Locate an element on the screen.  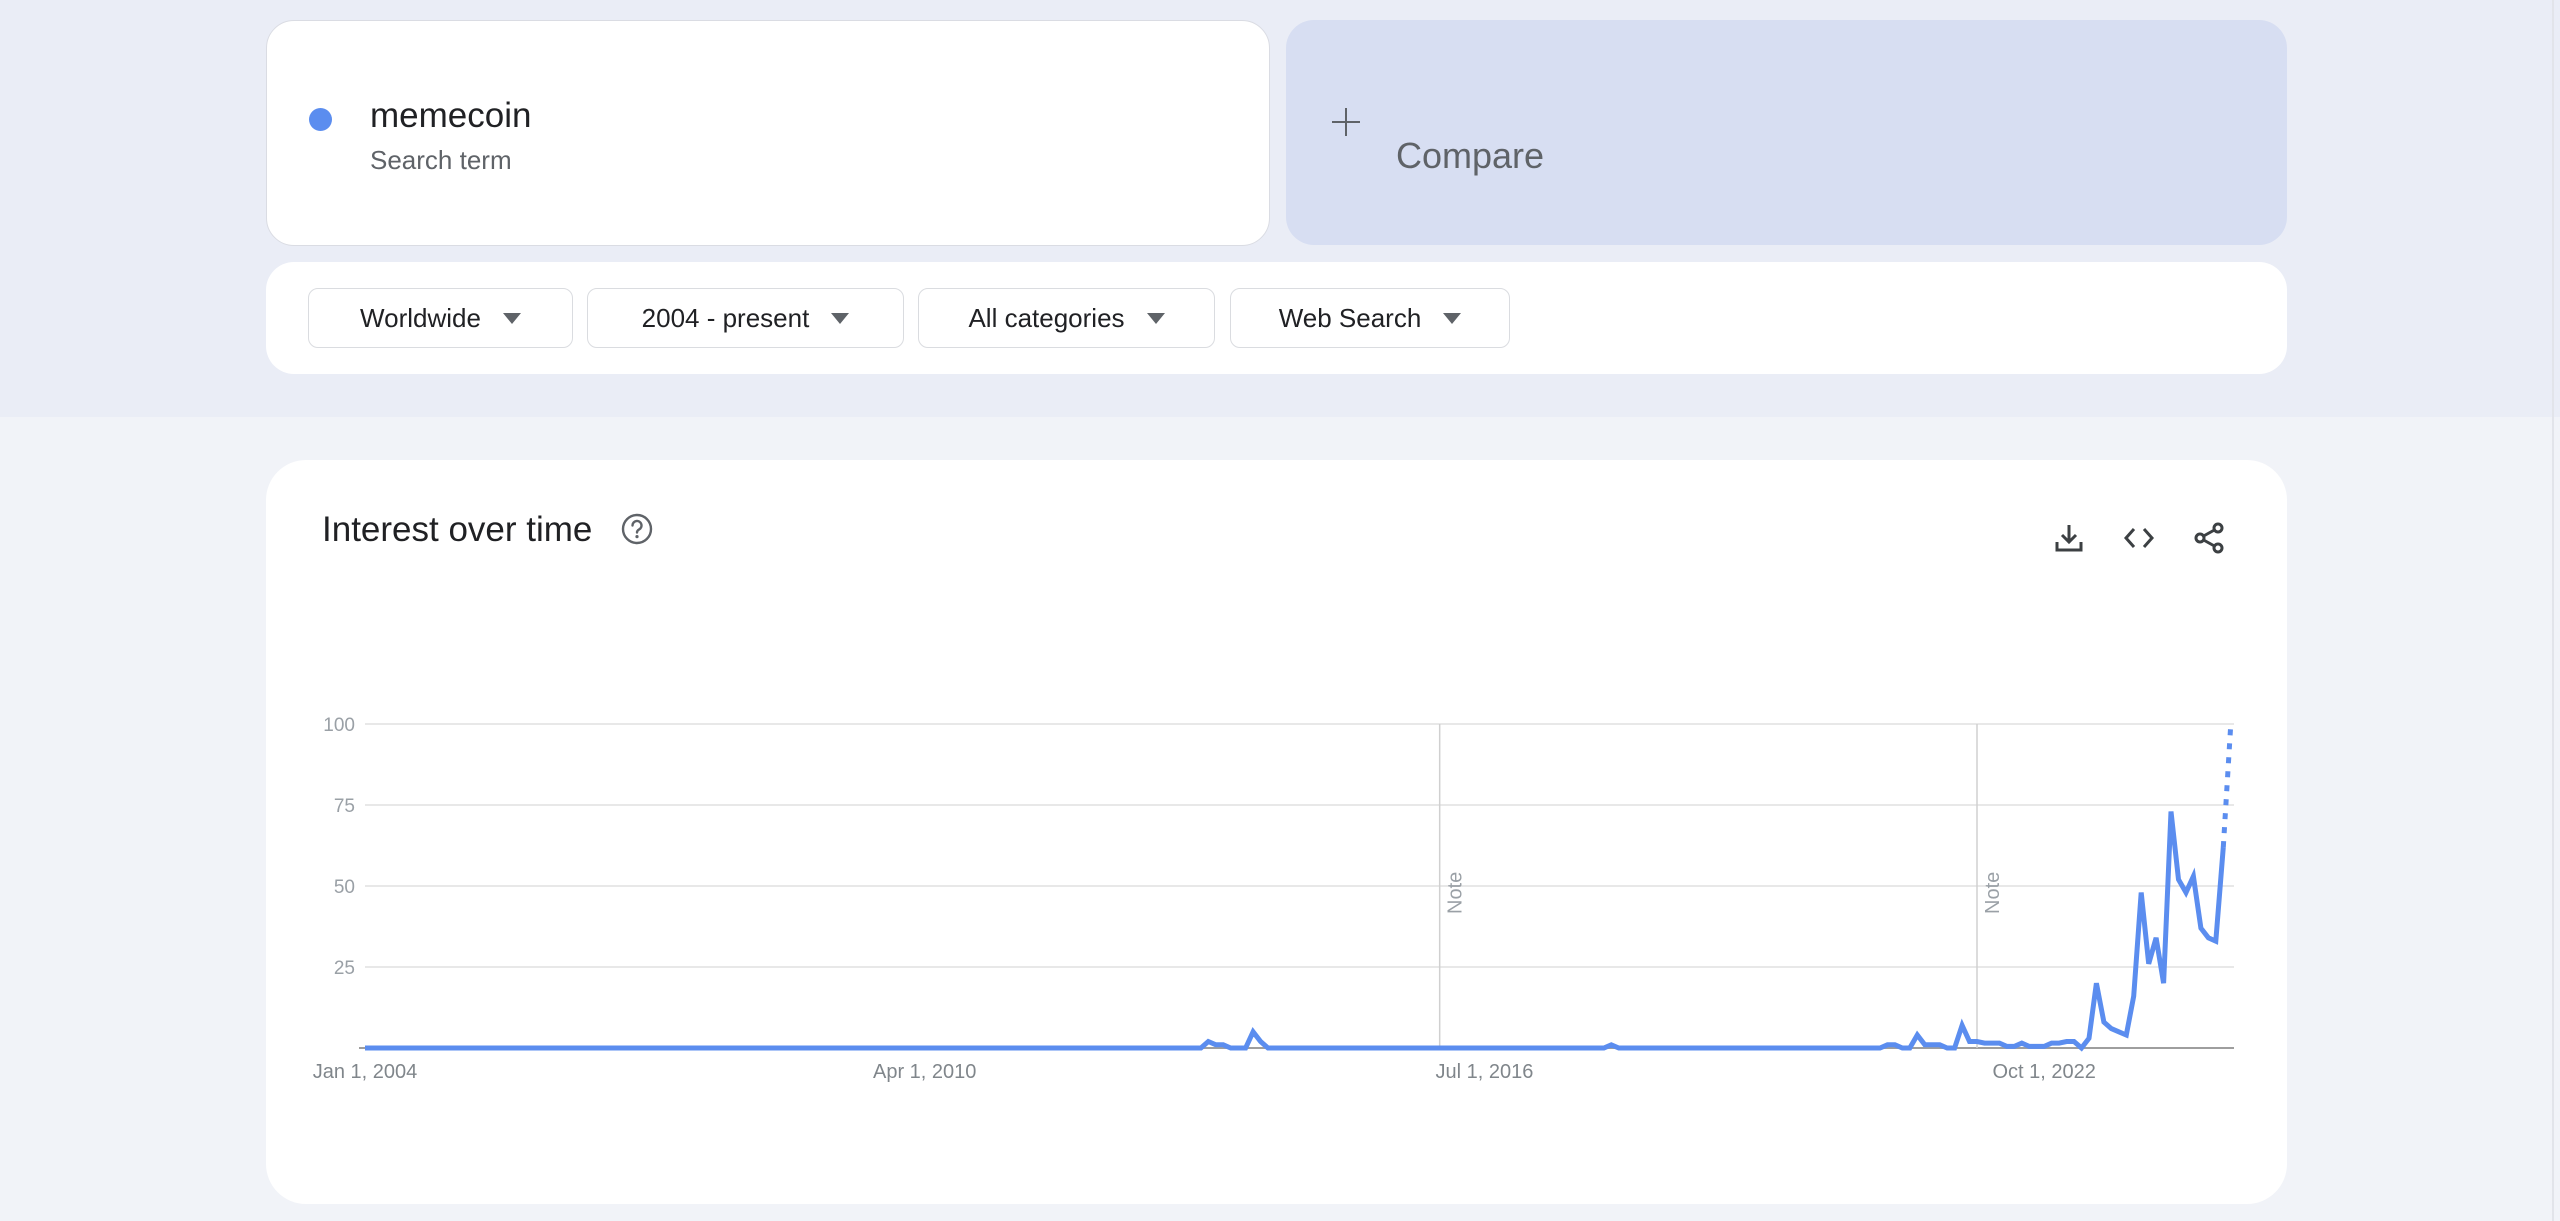
compare-label: Compare is located at coordinates (1470, 155).